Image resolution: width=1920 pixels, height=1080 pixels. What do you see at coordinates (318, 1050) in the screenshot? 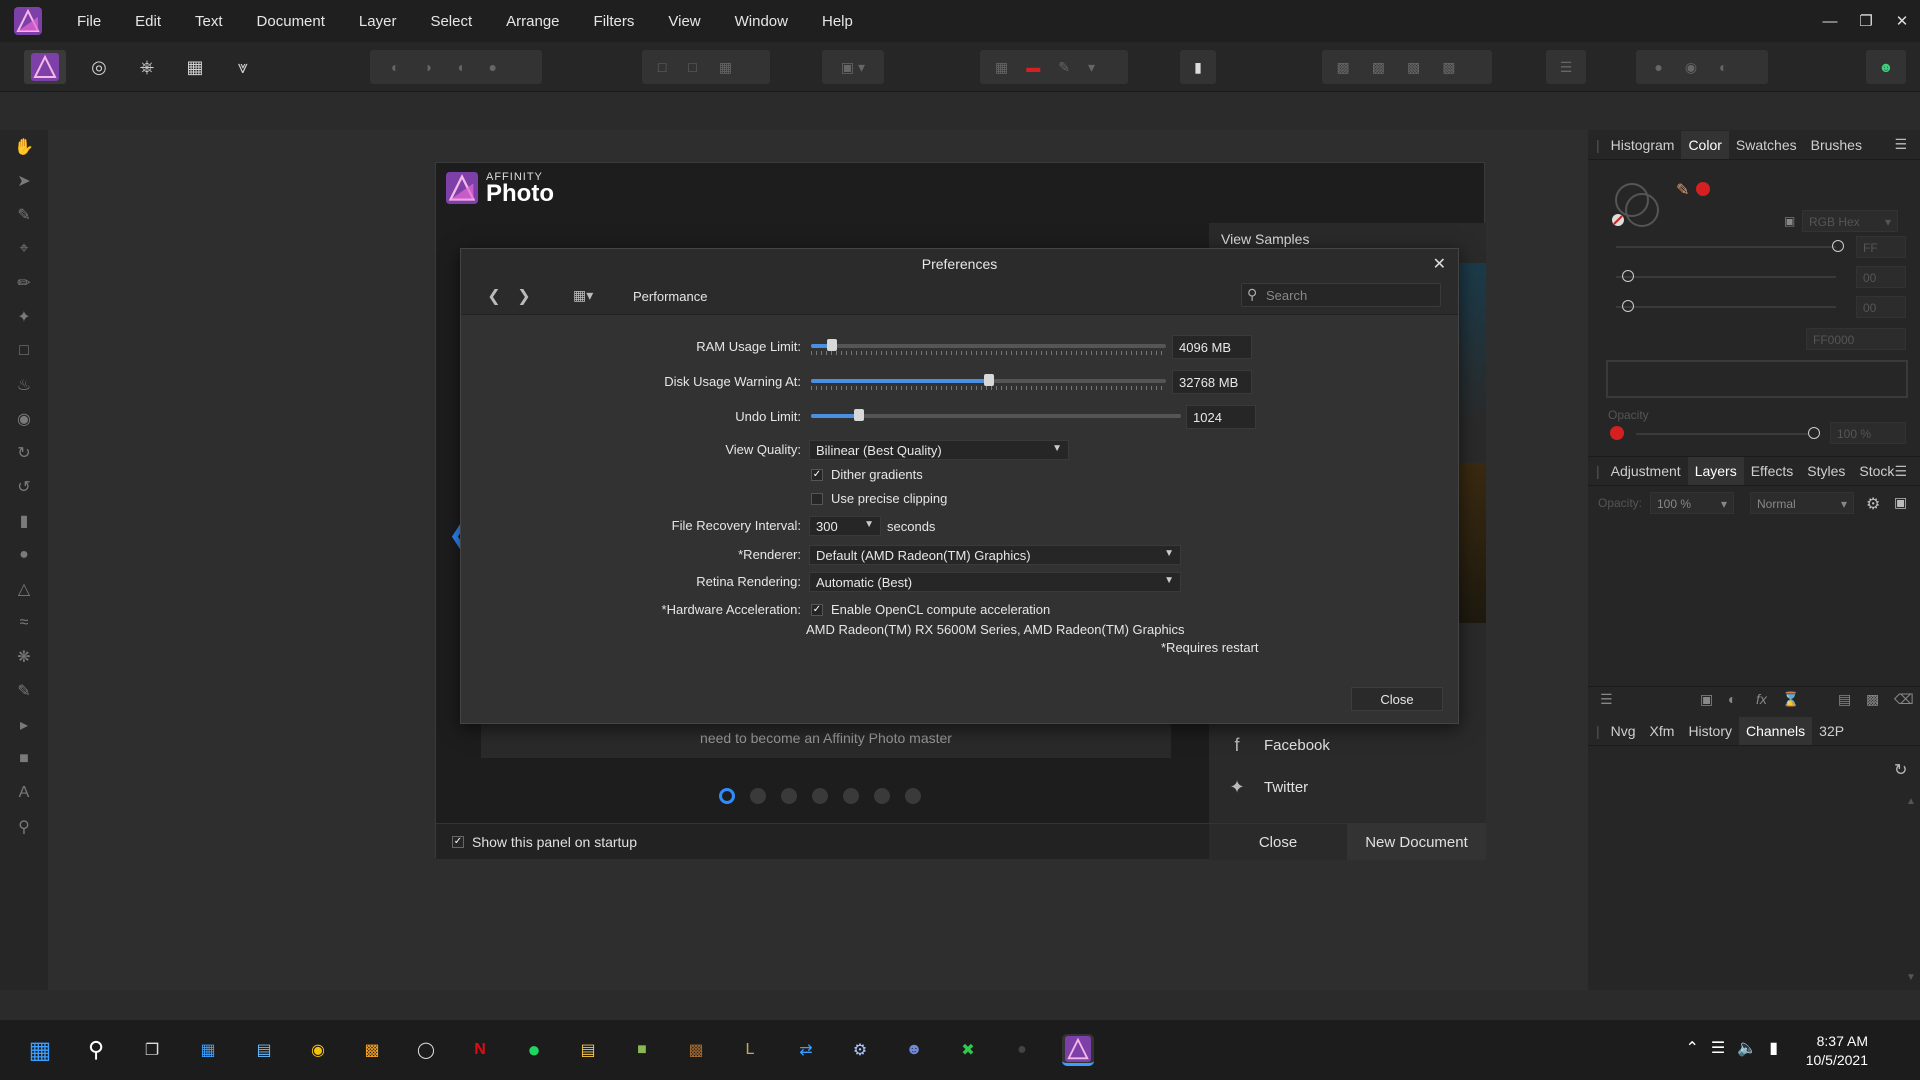
I see `chrome-icon: ◉` at bounding box center [318, 1050].